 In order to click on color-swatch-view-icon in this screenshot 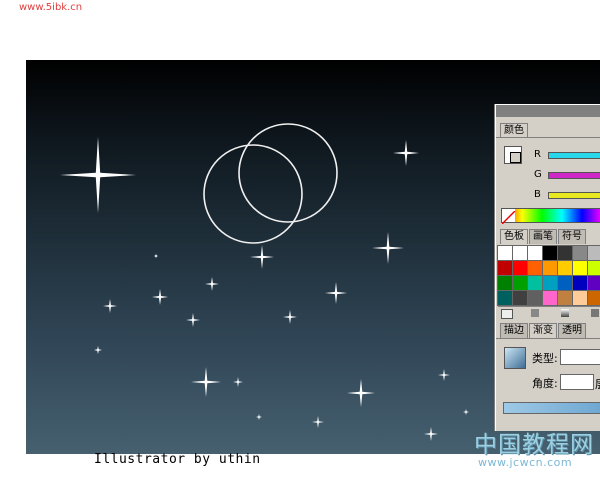, I will do `click(535, 313)`.